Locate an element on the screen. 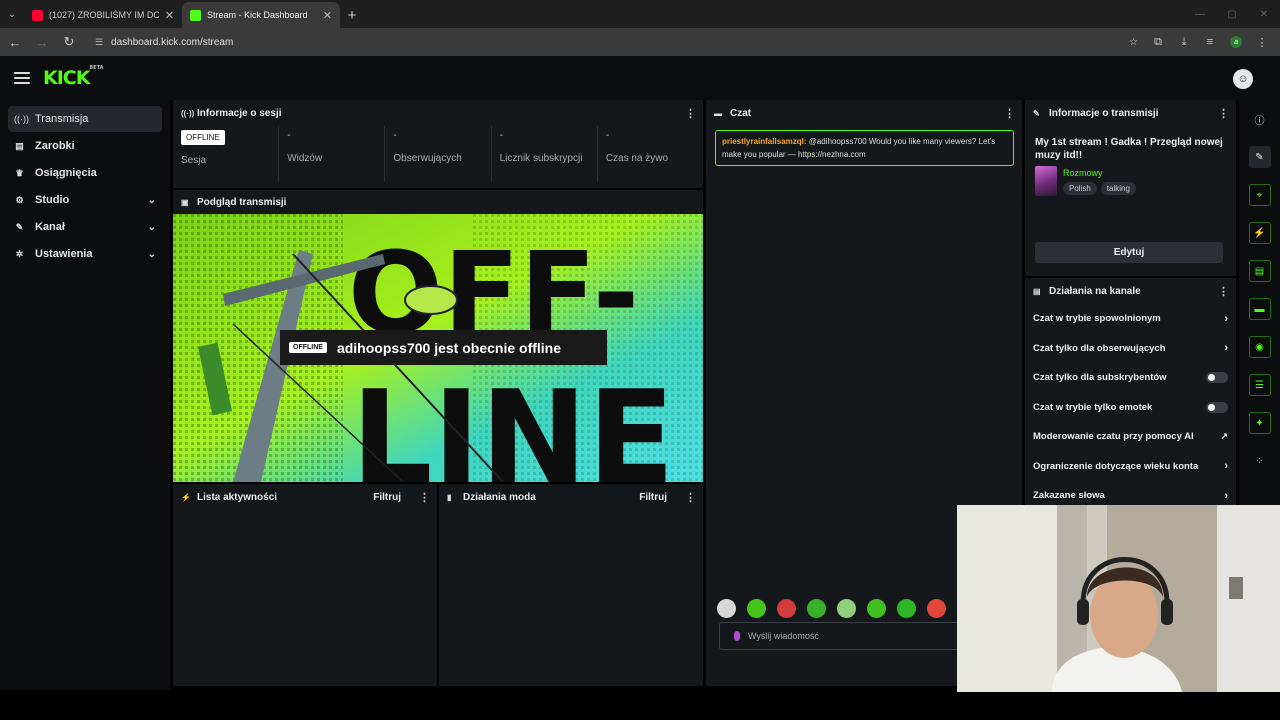 The width and height of the screenshot is (1280, 720). microphone-icon is located at coordinates (737, 636).